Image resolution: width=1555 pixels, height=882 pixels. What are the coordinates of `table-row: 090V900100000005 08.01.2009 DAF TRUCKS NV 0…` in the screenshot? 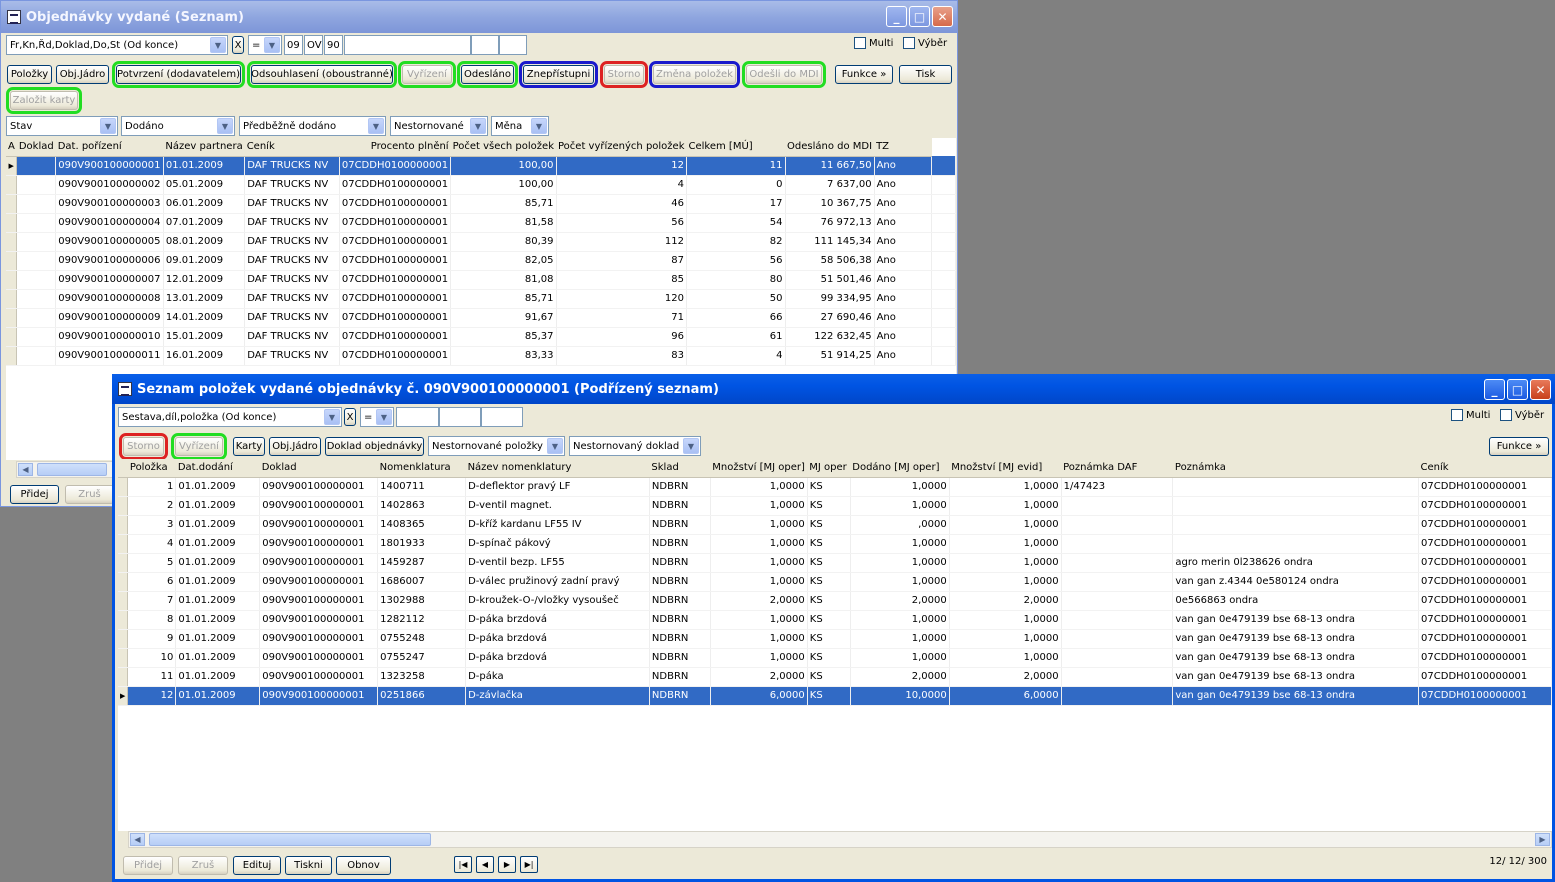 It's located at (481, 242).